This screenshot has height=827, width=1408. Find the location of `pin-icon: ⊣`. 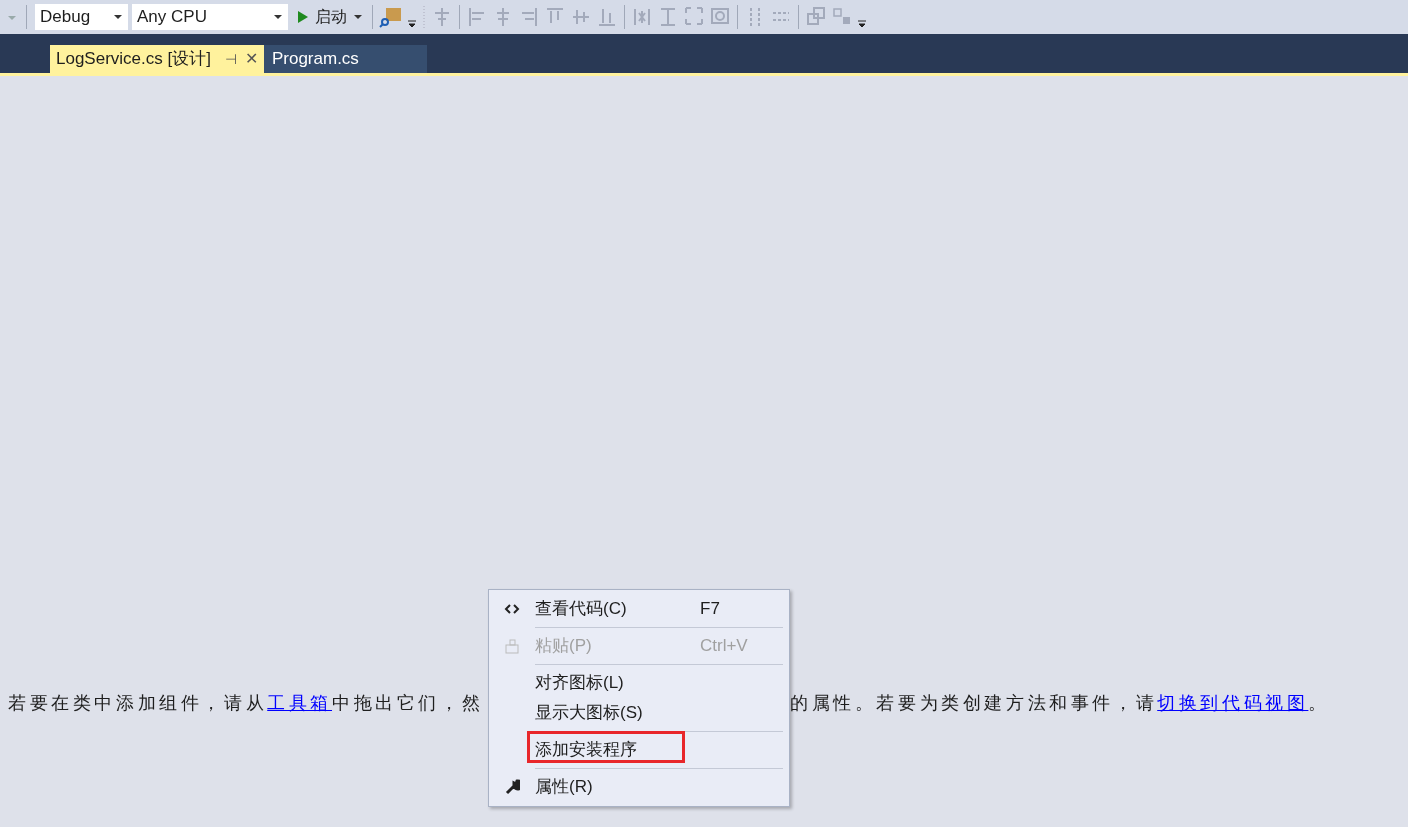

pin-icon: ⊣ is located at coordinates (230, 59).